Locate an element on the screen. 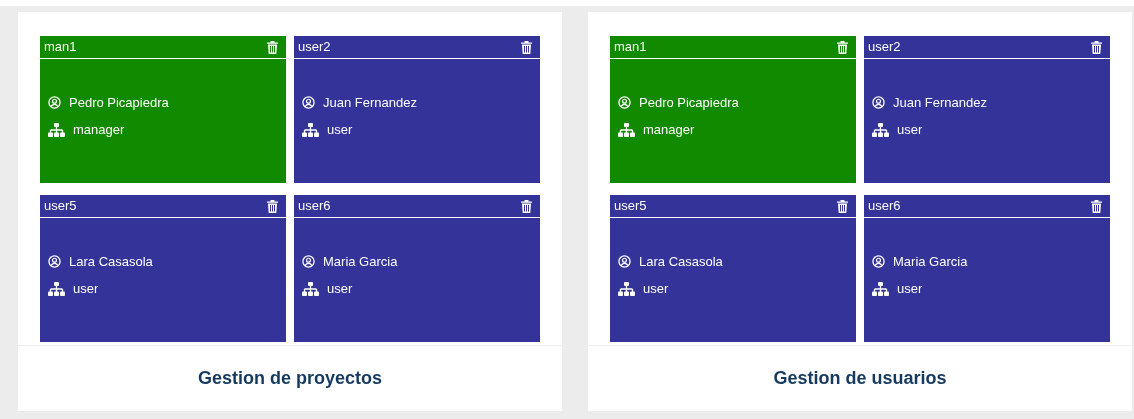 This screenshot has width=1134, height=419. panel-title: Gestion de usuarios is located at coordinates (860, 378).